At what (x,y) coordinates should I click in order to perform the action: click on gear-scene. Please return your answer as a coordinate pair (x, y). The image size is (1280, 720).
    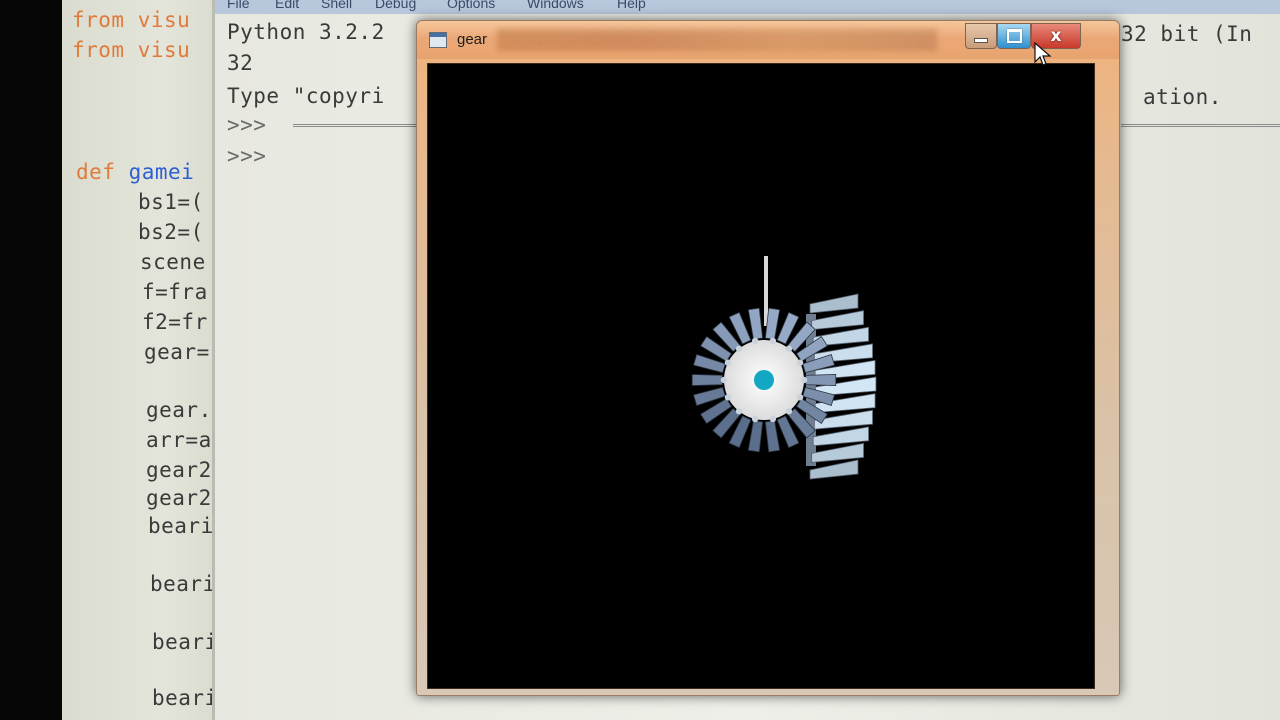
    Looking at the image, I should click on (784, 368).